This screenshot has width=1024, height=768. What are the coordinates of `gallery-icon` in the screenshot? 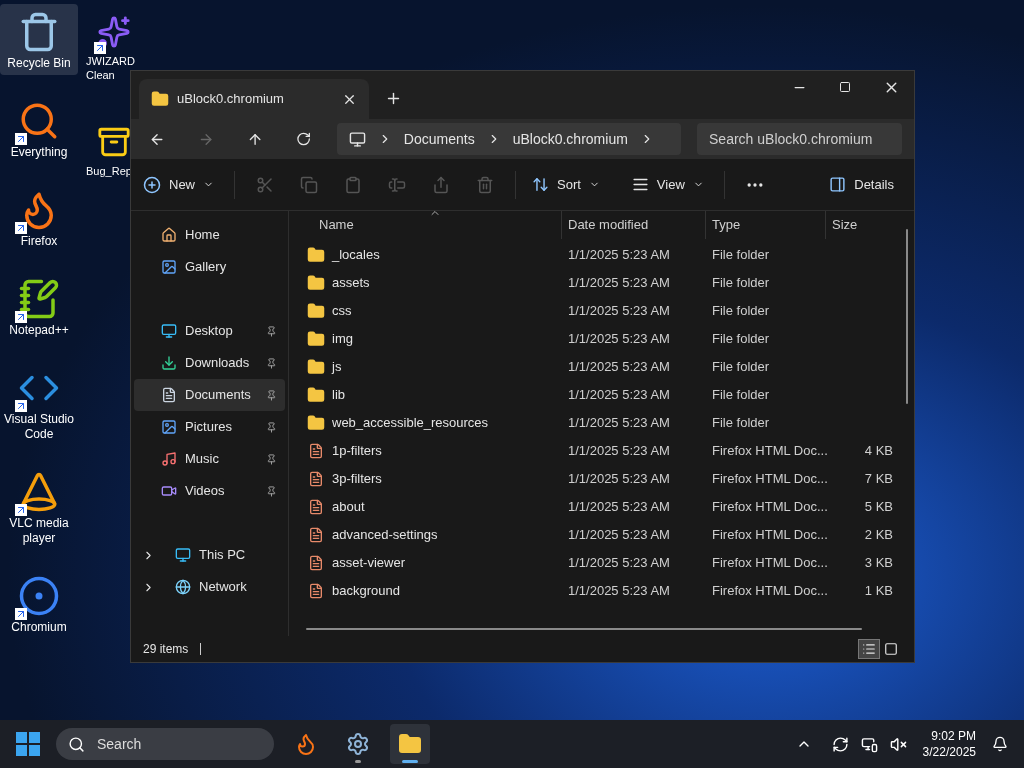 It's located at (169, 267).